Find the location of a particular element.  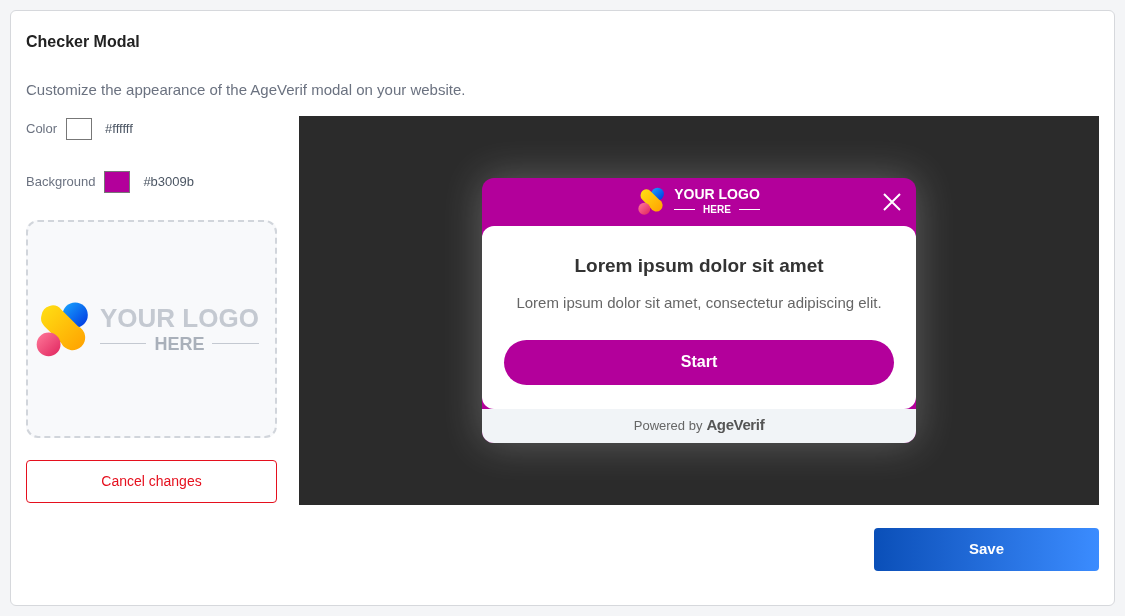

section-title: Checker Modal is located at coordinates (83, 42).